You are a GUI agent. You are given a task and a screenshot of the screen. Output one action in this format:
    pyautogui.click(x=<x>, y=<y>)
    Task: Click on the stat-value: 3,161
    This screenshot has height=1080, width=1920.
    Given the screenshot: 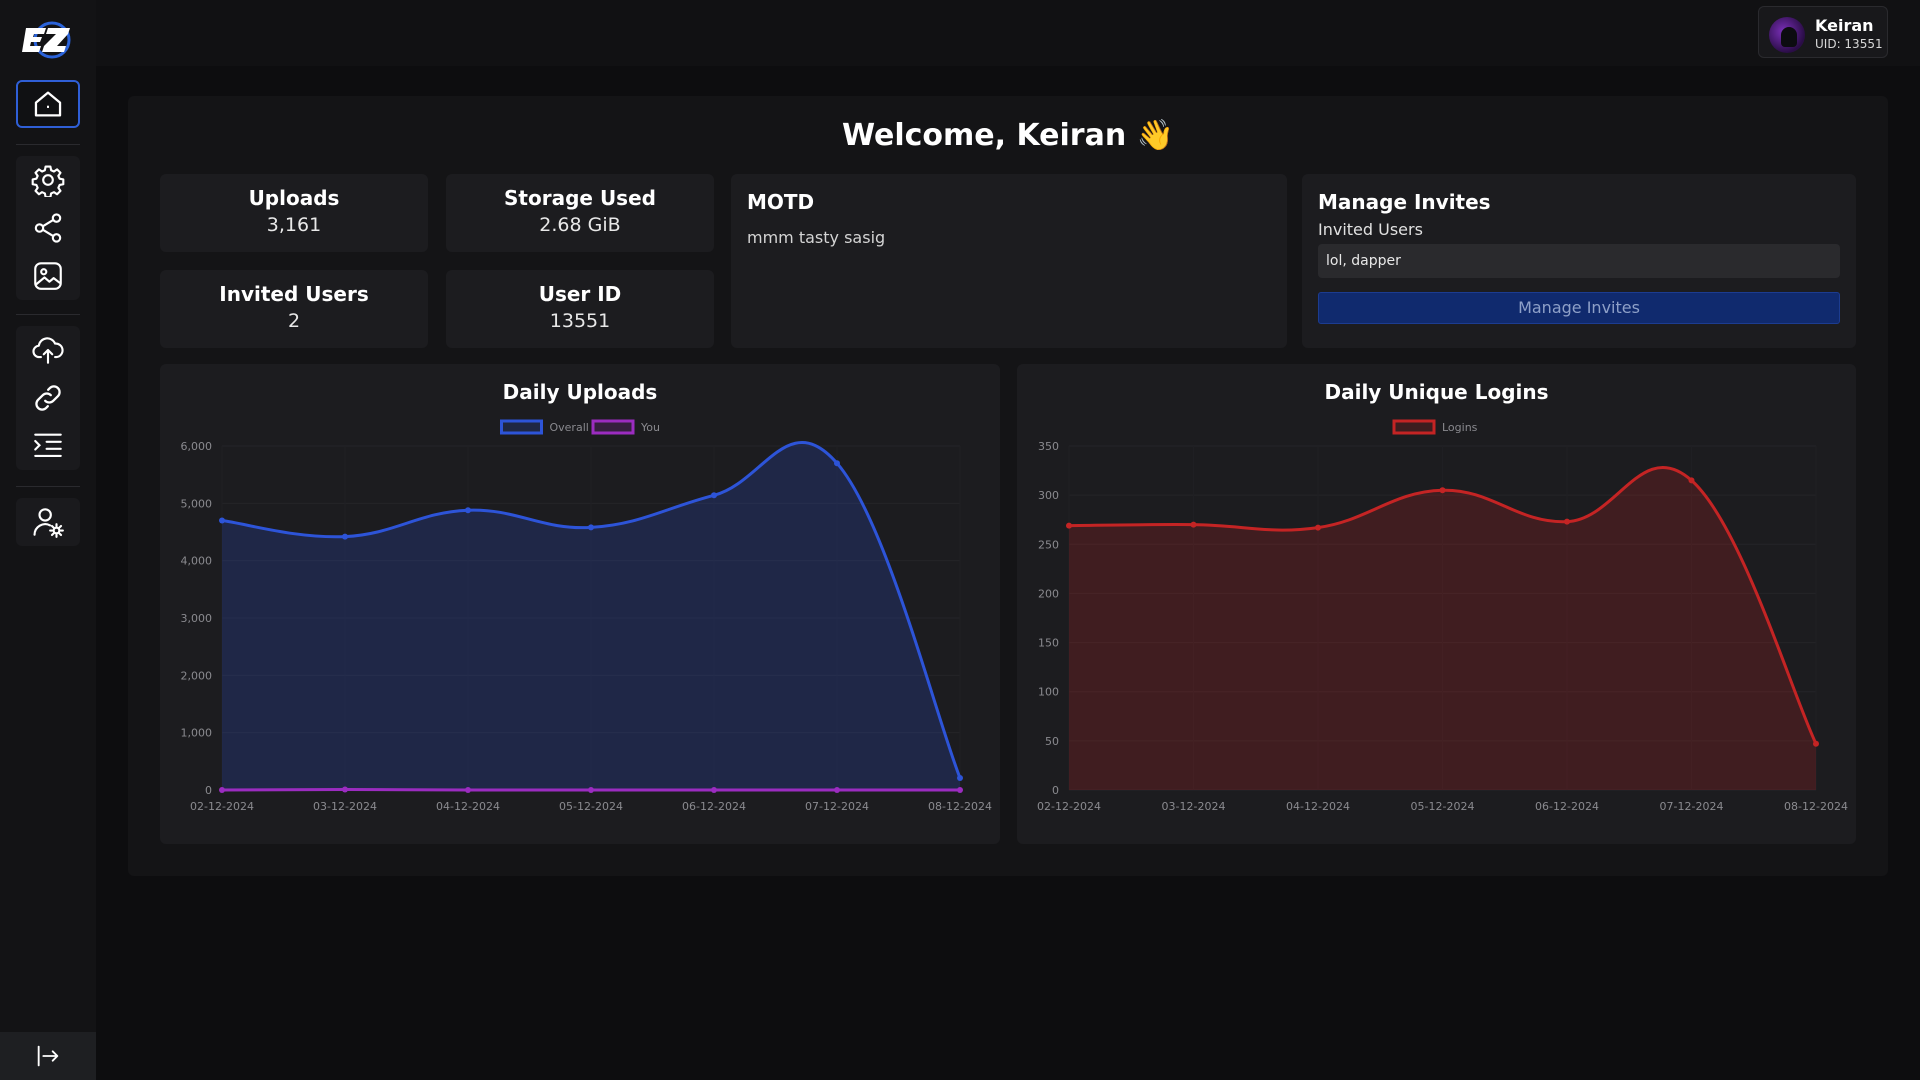 What is the action you would take?
    pyautogui.click(x=294, y=225)
    